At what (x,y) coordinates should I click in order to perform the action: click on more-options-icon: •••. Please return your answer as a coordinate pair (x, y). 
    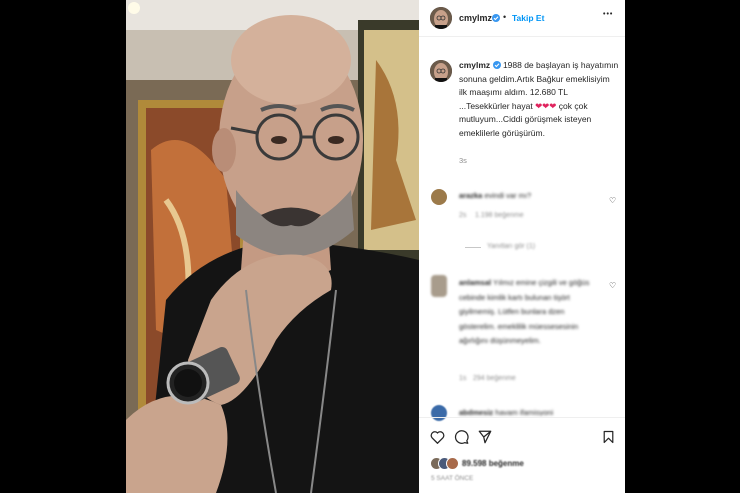
    Looking at the image, I should click on (608, 14).